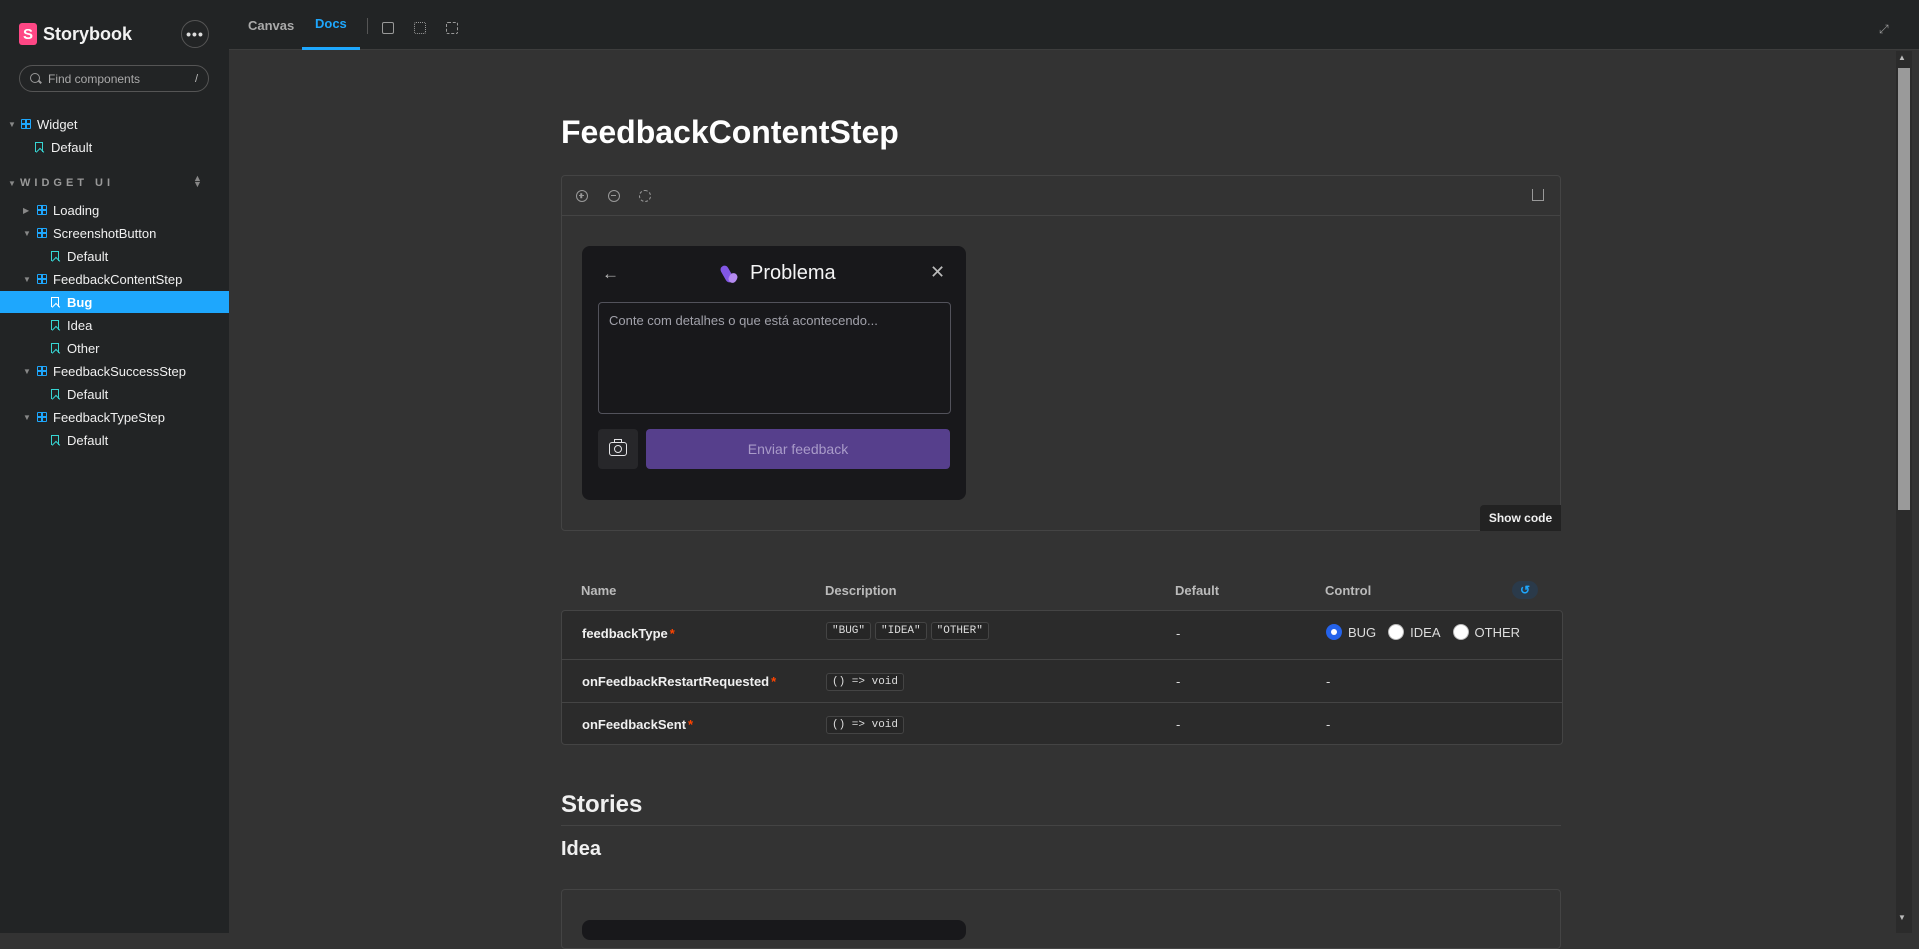 This screenshot has height=949, width=1919. Describe the element at coordinates (75, 34) in the screenshot. I see `storybook-brand: S Storybook` at that location.